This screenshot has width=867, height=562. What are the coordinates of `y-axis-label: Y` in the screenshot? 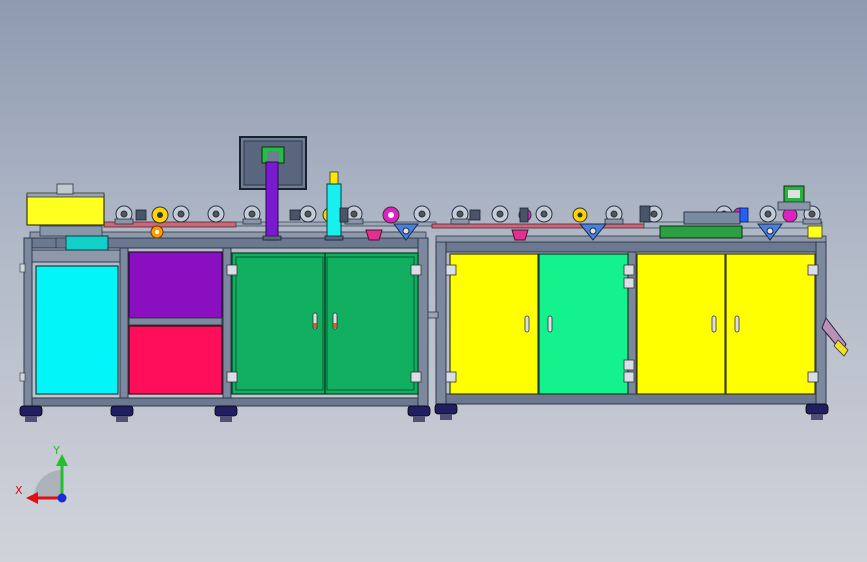 It's located at (56, 450).